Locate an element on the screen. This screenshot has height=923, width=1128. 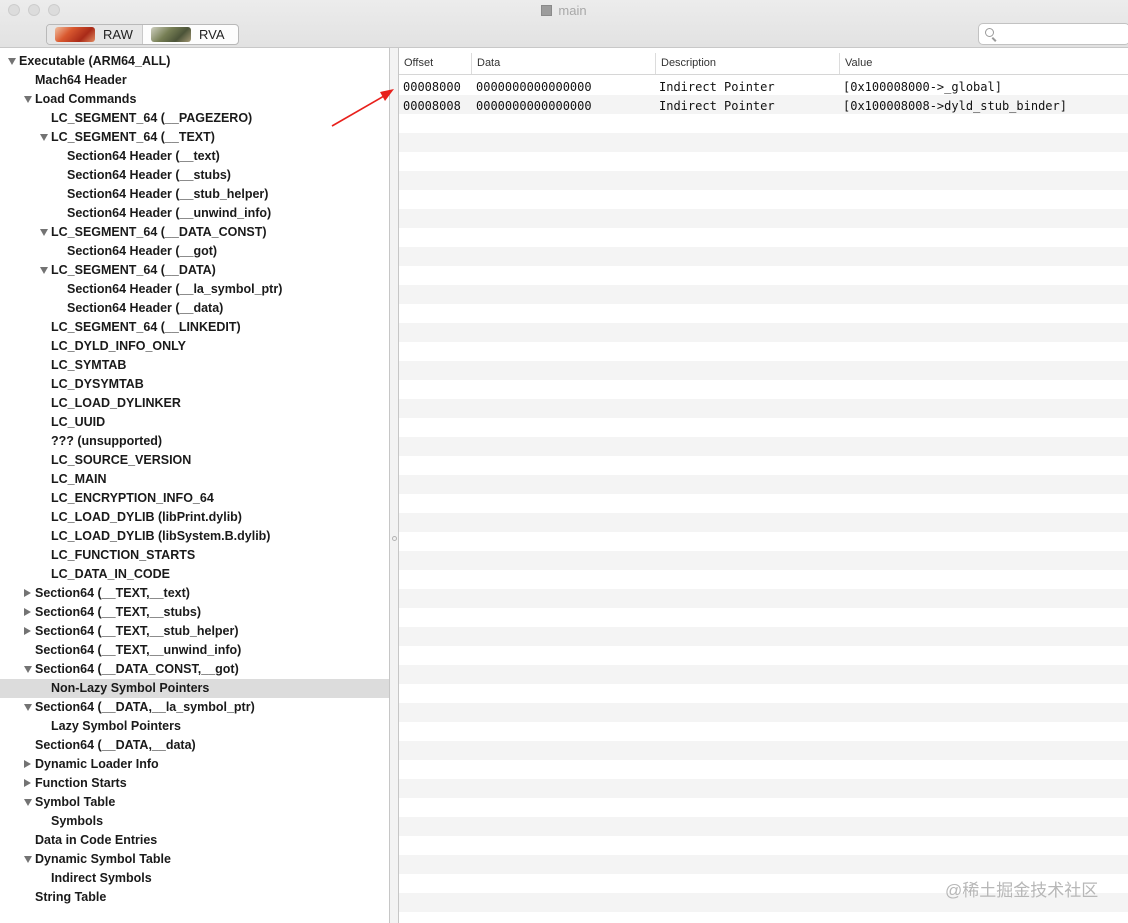
outline-item: Dynamic Loader Info is located at coordinates (194, 764).